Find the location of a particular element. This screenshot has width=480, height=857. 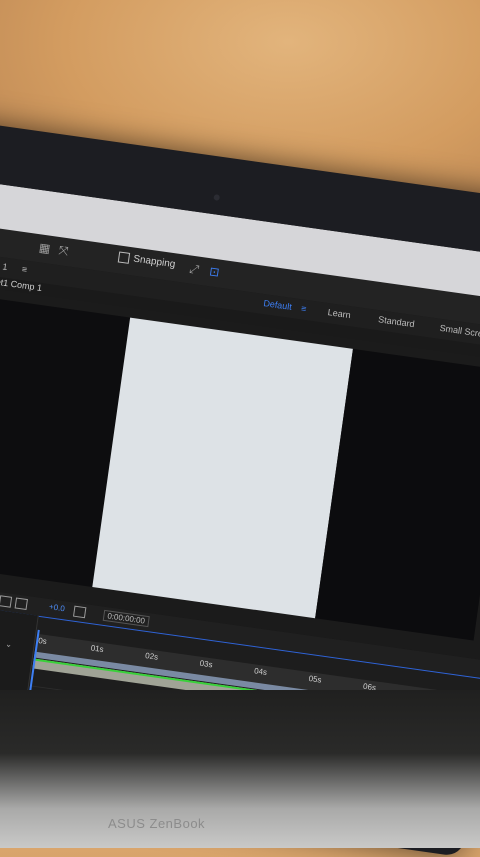

color-icon is located at coordinates (21, 604).